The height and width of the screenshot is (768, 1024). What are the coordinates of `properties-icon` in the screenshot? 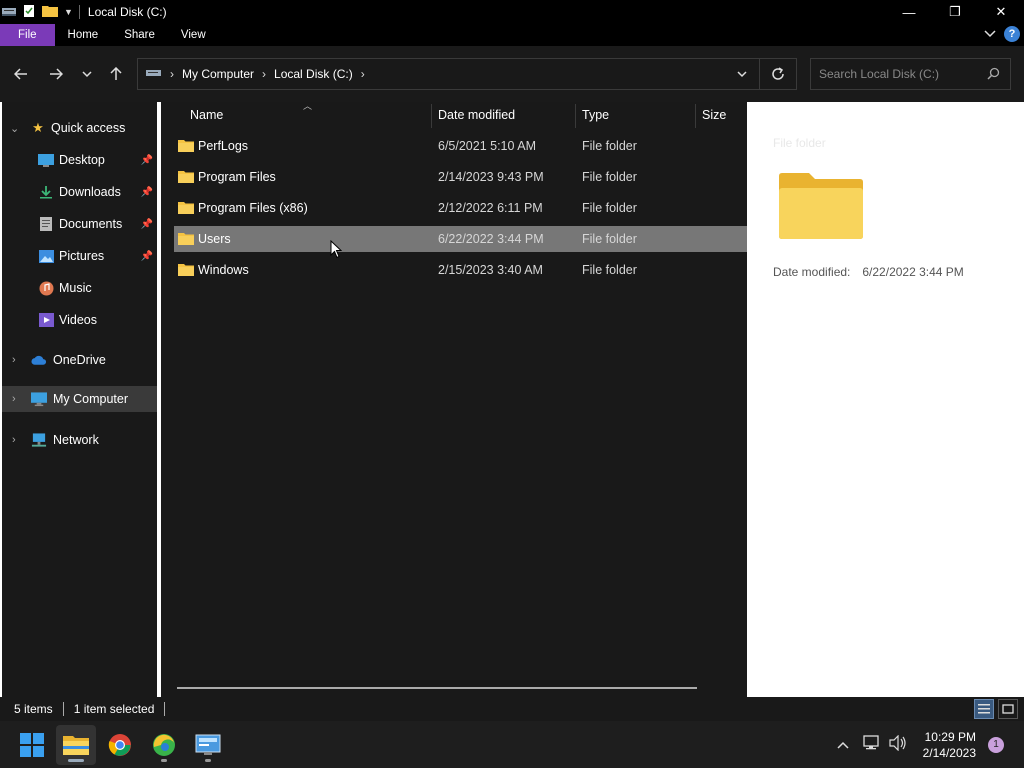 It's located at (29, 12).